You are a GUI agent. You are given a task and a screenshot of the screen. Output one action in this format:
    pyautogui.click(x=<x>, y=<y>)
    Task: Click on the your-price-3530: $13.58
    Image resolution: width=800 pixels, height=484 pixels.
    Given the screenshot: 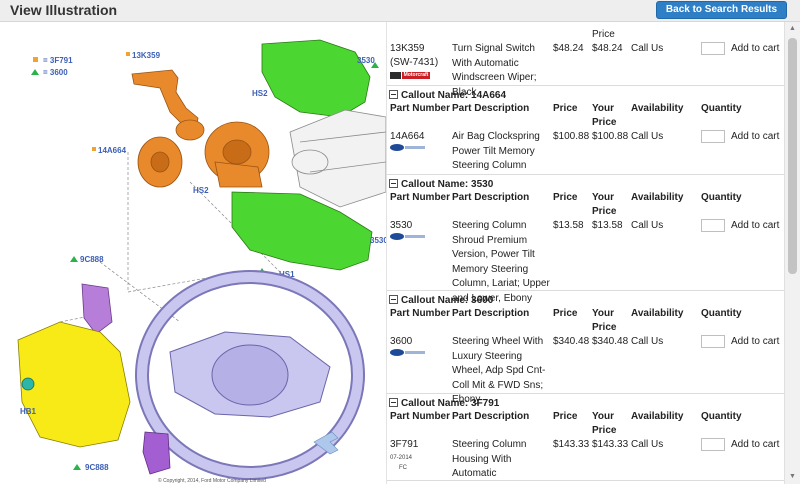 What is the action you would take?
    pyautogui.click(x=607, y=225)
    